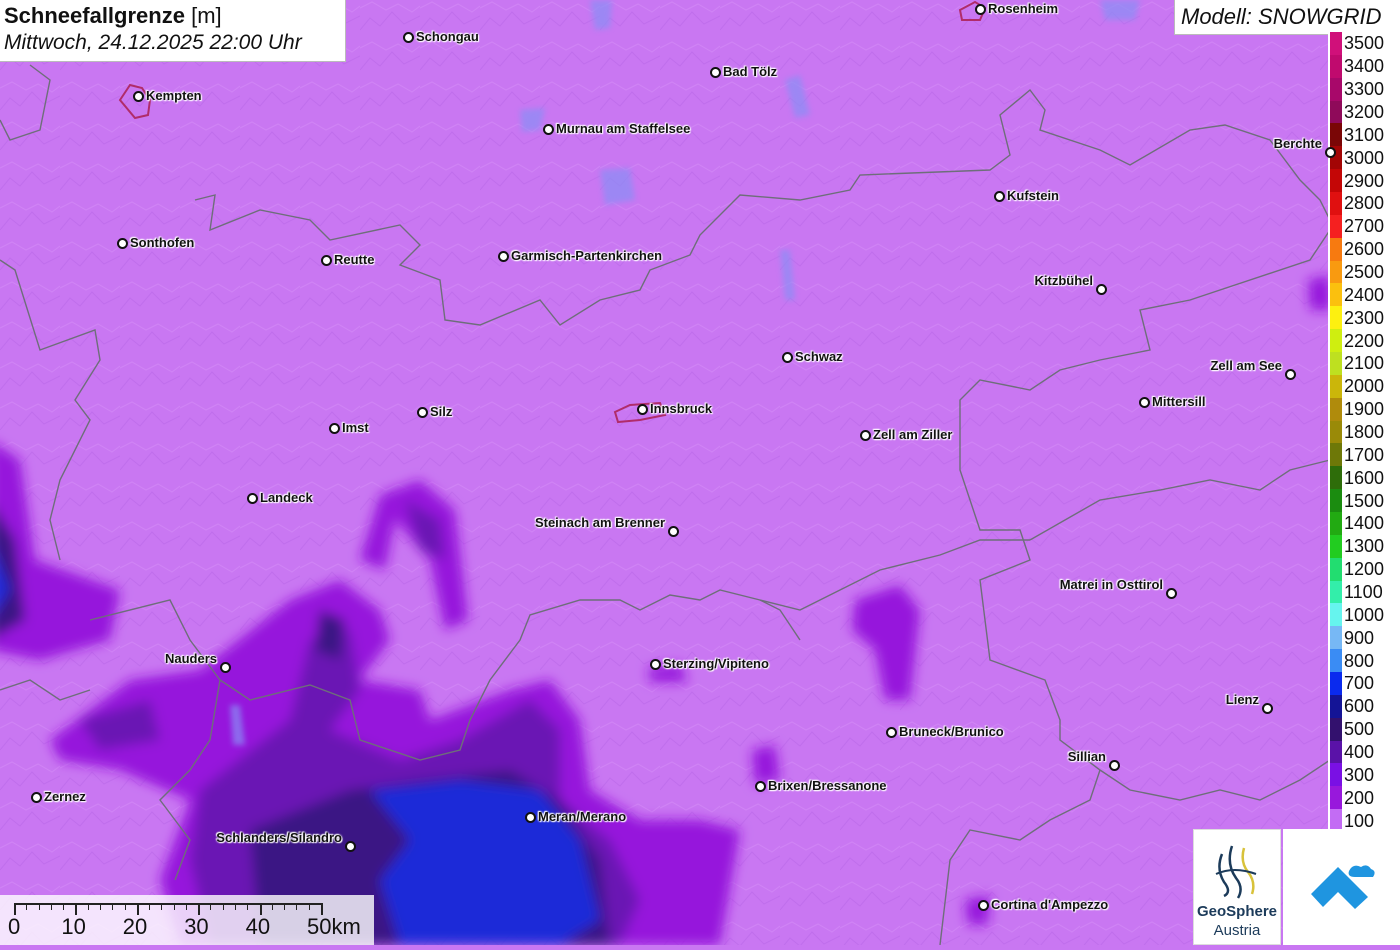  Describe the element at coordinates (716, 663) in the screenshot. I see `city-label: Sterzing/Vipiteno` at that location.